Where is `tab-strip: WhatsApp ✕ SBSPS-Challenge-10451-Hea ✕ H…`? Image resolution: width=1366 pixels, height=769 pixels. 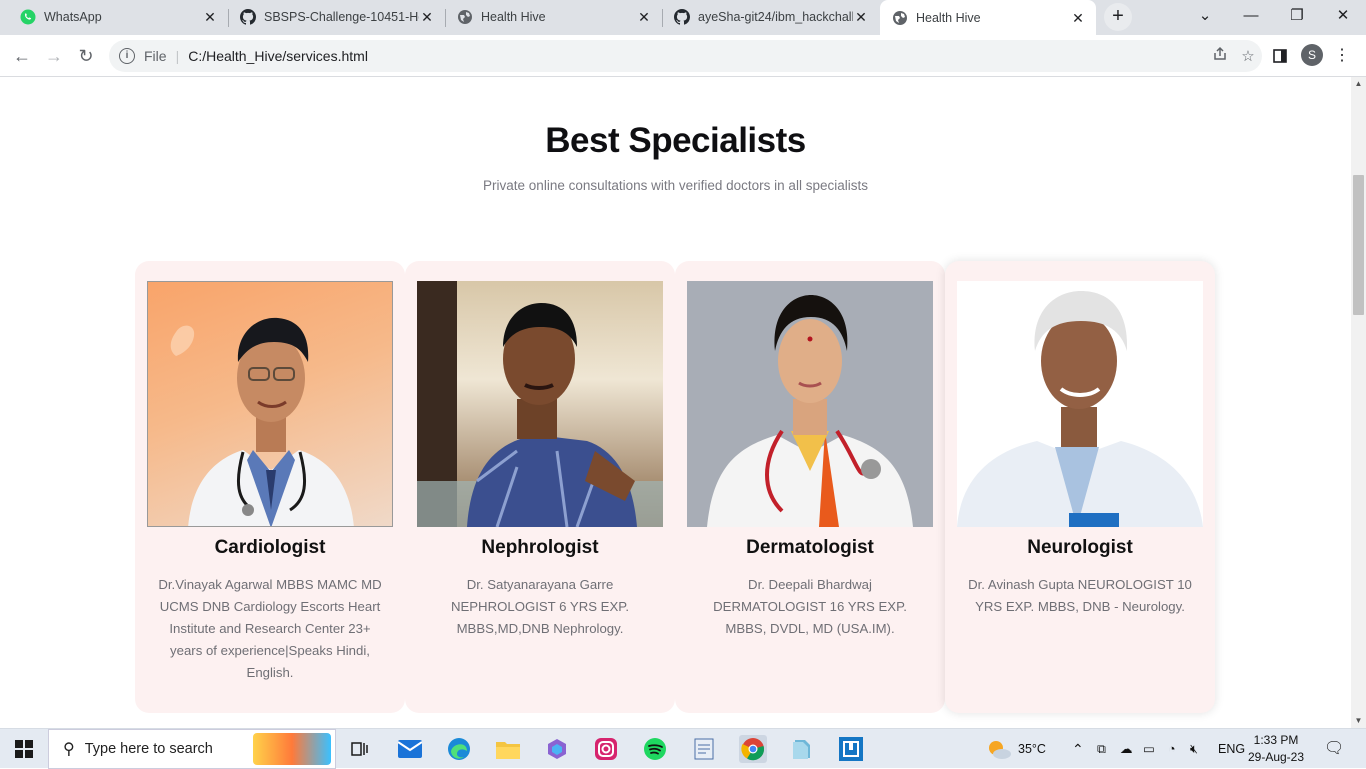
tab-strip: WhatsApp ✕ SBSPS-Challenge-10451-Hea ✕ H… is located at coordinates (683, 17).